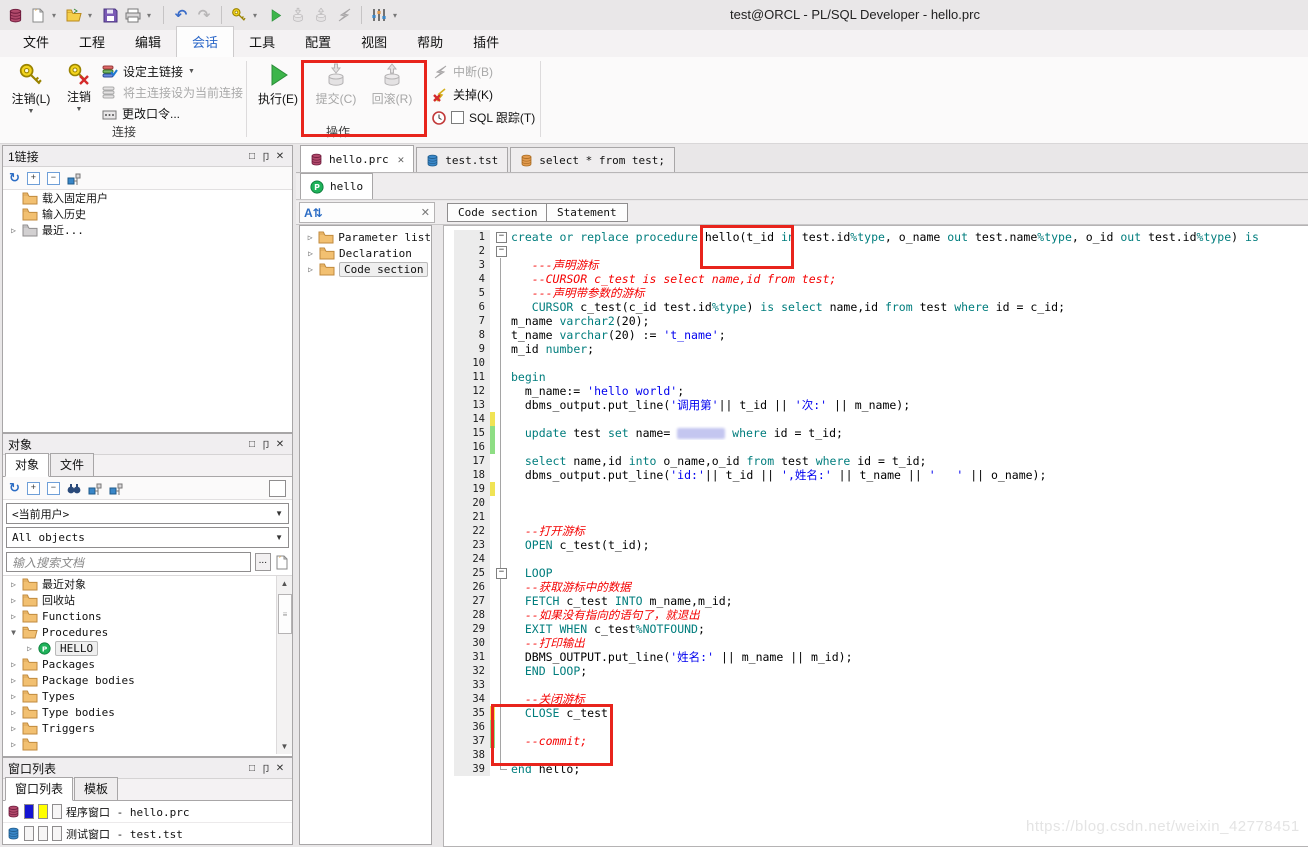 The height and width of the screenshot is (847, 1308). I want to click on objects-item-HELLO: ▷ P HELLO, so click(147, 648).